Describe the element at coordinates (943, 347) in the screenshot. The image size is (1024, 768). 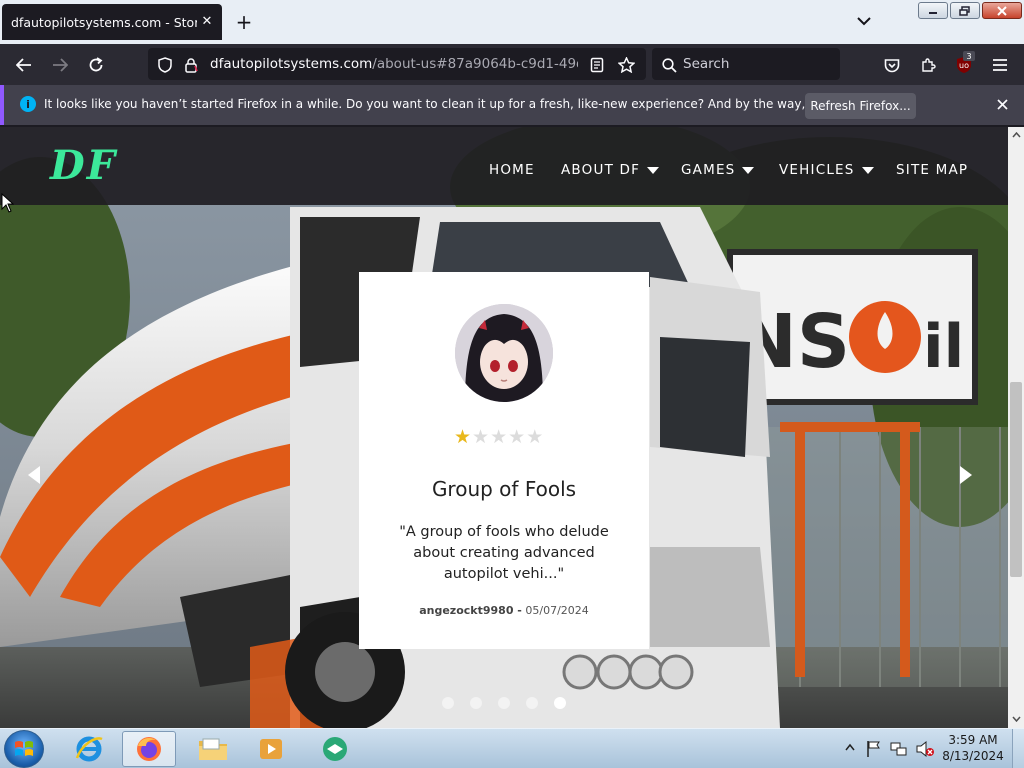
I see `svg-text: il` at that location.